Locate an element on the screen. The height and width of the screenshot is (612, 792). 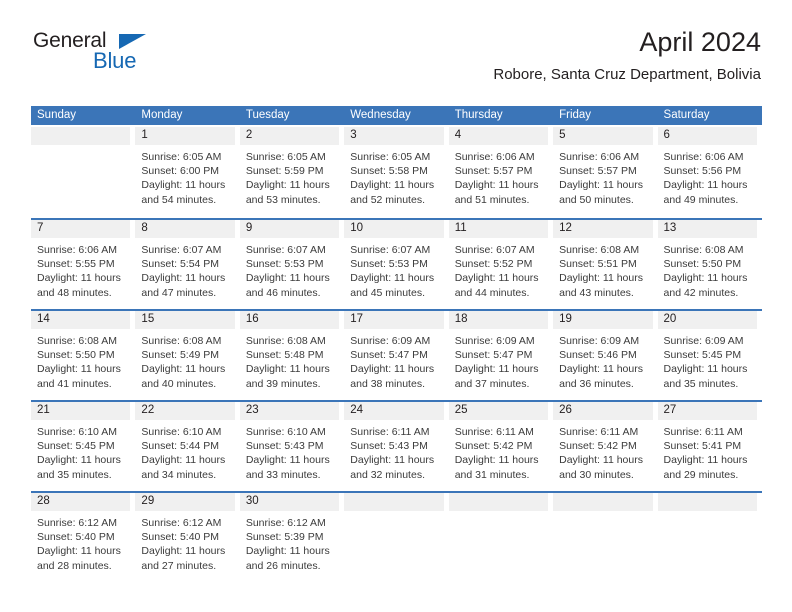
date-strip: 21 is located at coordinates (81, 411).